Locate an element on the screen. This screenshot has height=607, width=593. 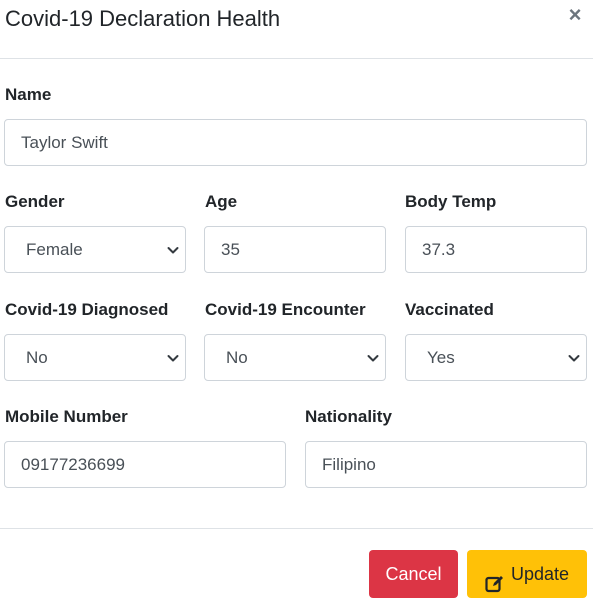
update-button: Update is located at coordinates (527, 574).